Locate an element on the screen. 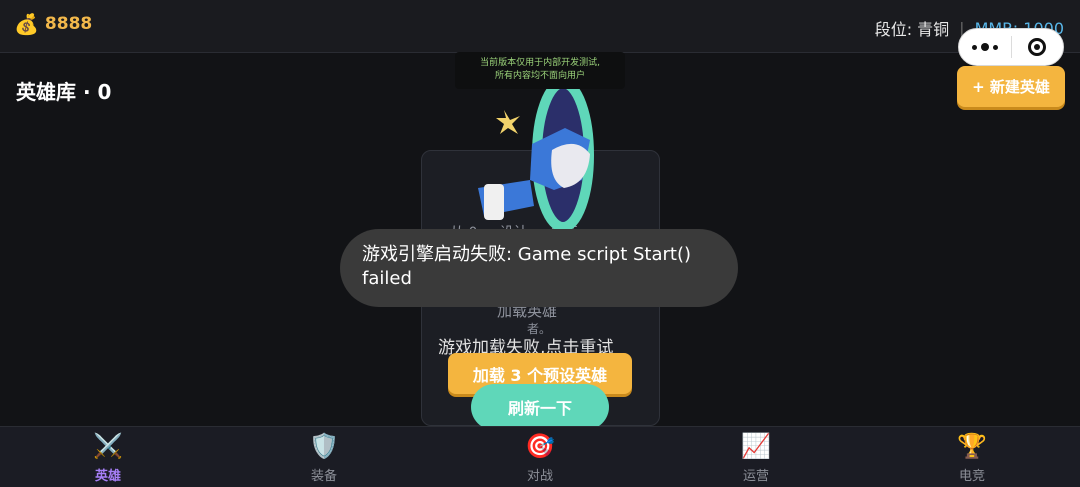 The height and width of the screenshot is (487, 1080). more-button is located at coordinates (985, 47).